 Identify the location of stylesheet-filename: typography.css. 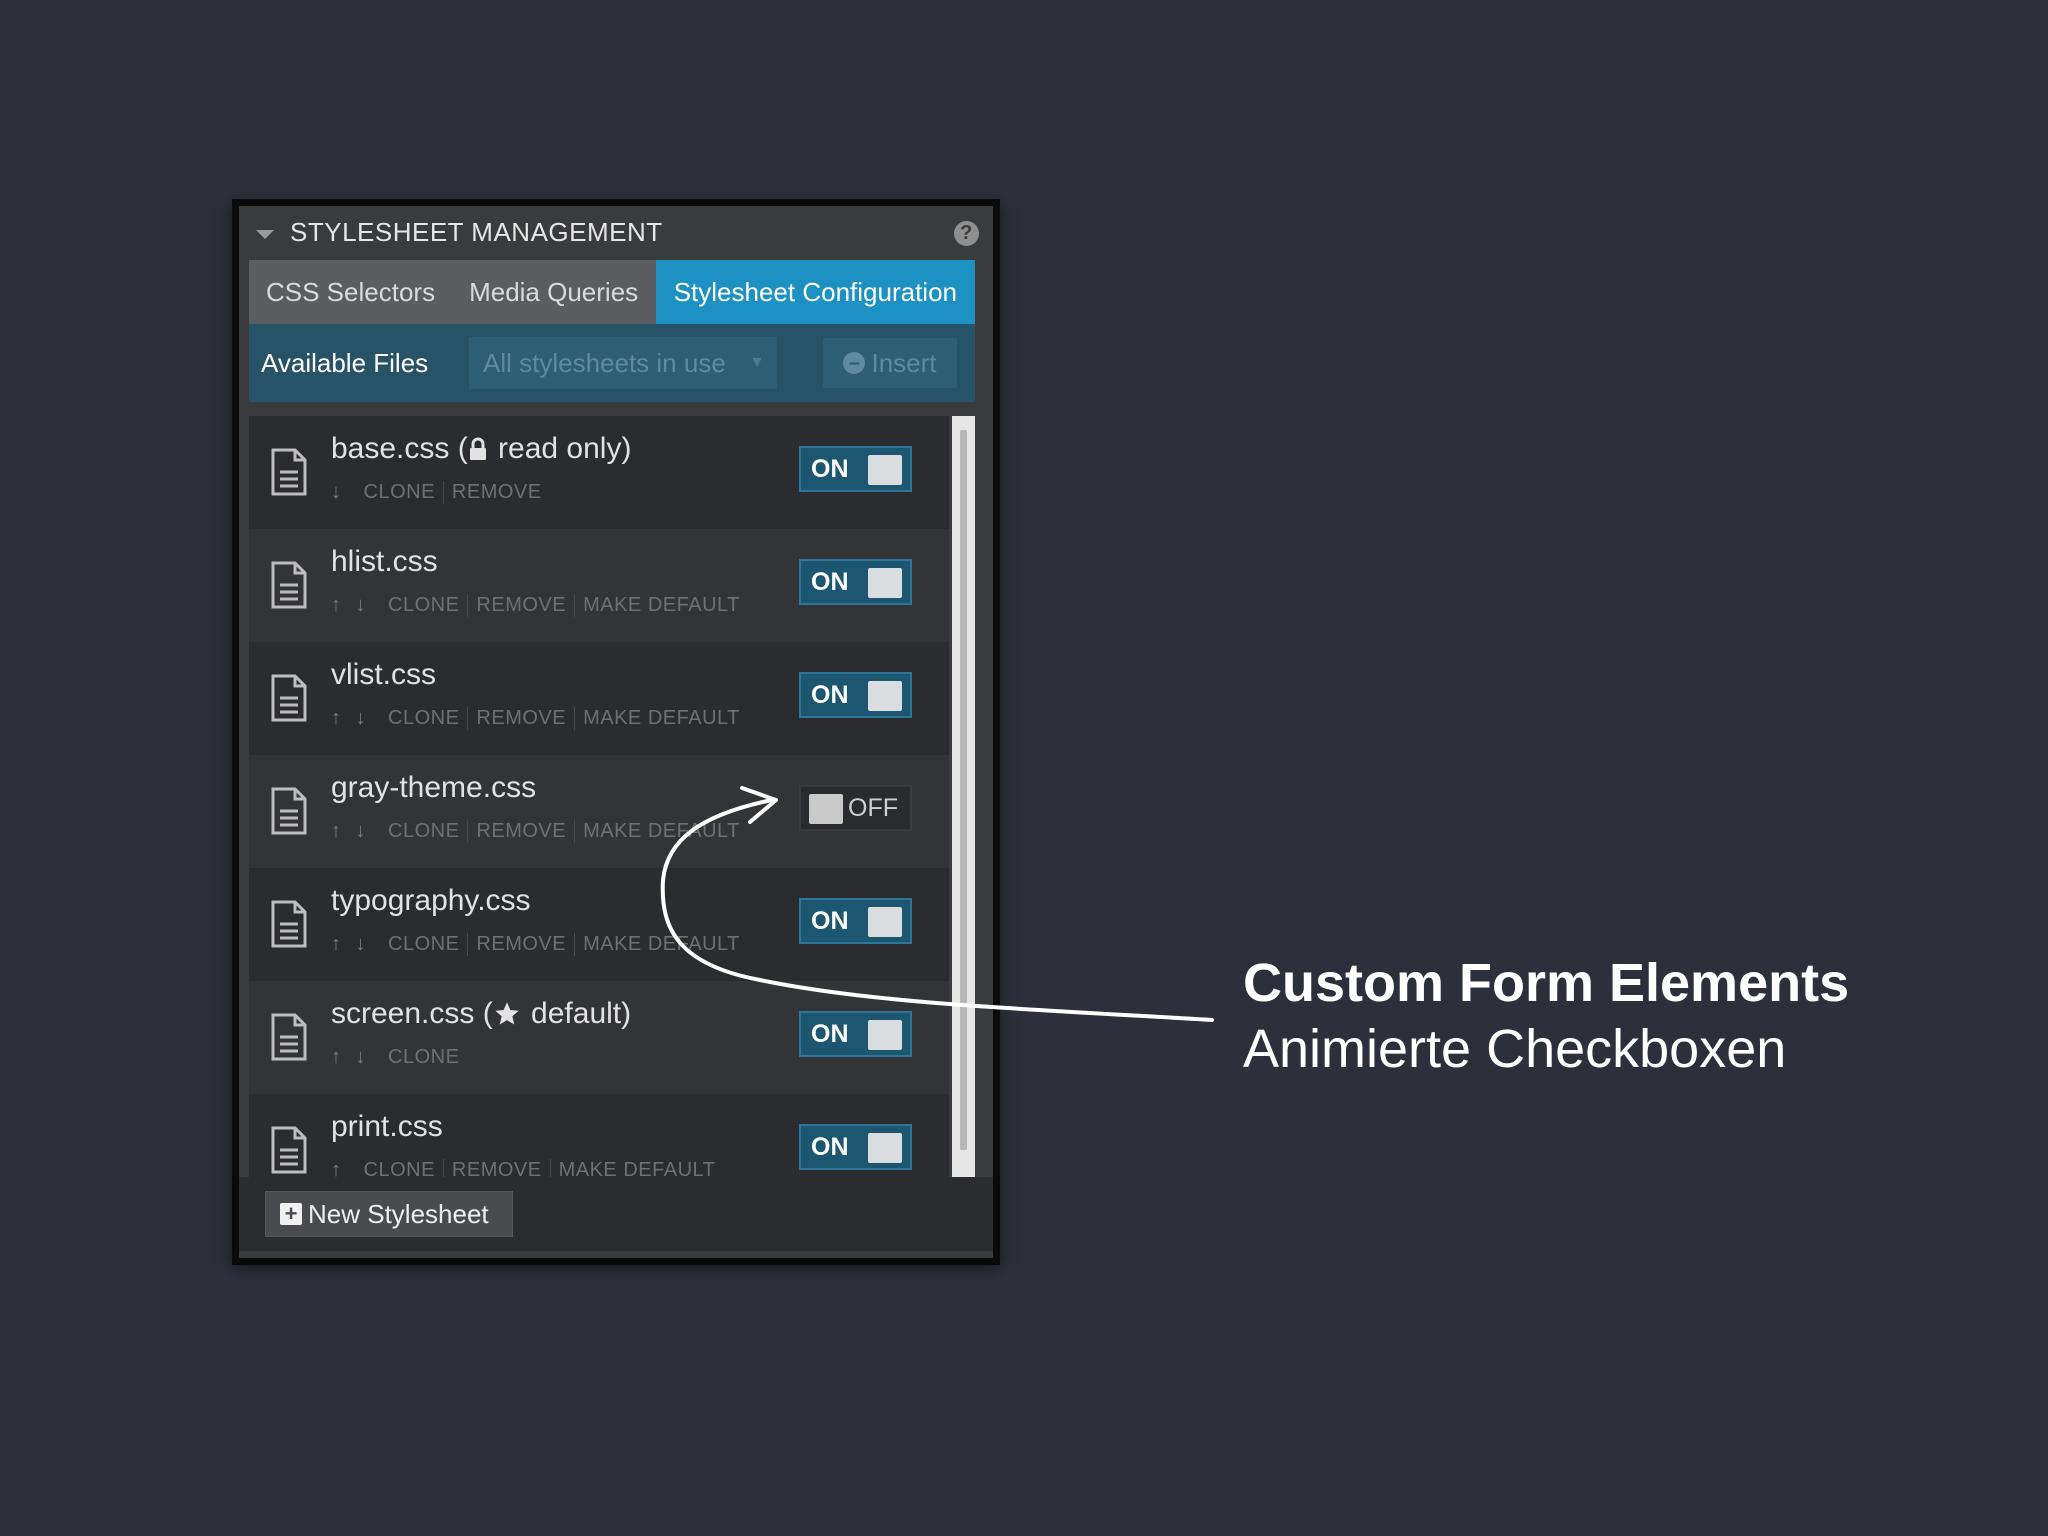
(431, 900).